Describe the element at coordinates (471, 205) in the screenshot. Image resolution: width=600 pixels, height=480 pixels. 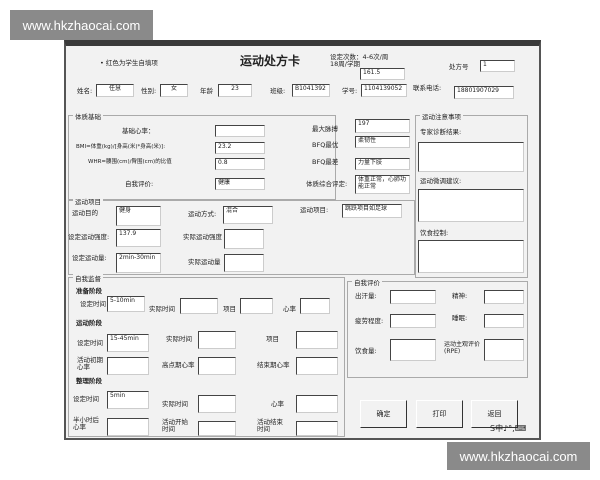
I see `adjust-field` at that location.